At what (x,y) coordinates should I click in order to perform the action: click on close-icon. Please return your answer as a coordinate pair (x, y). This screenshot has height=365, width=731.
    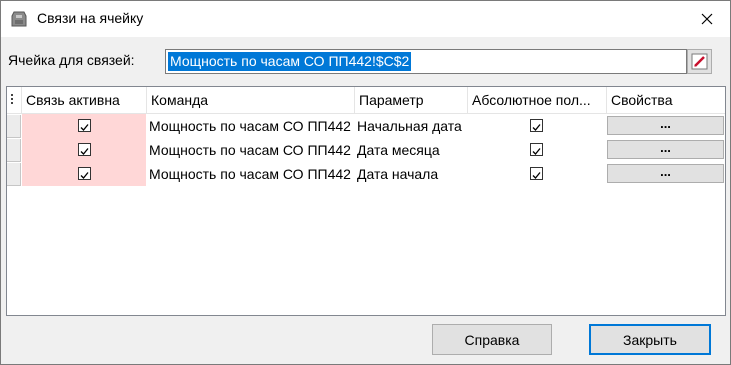
    Looking at the image, I should click on (707, 19).